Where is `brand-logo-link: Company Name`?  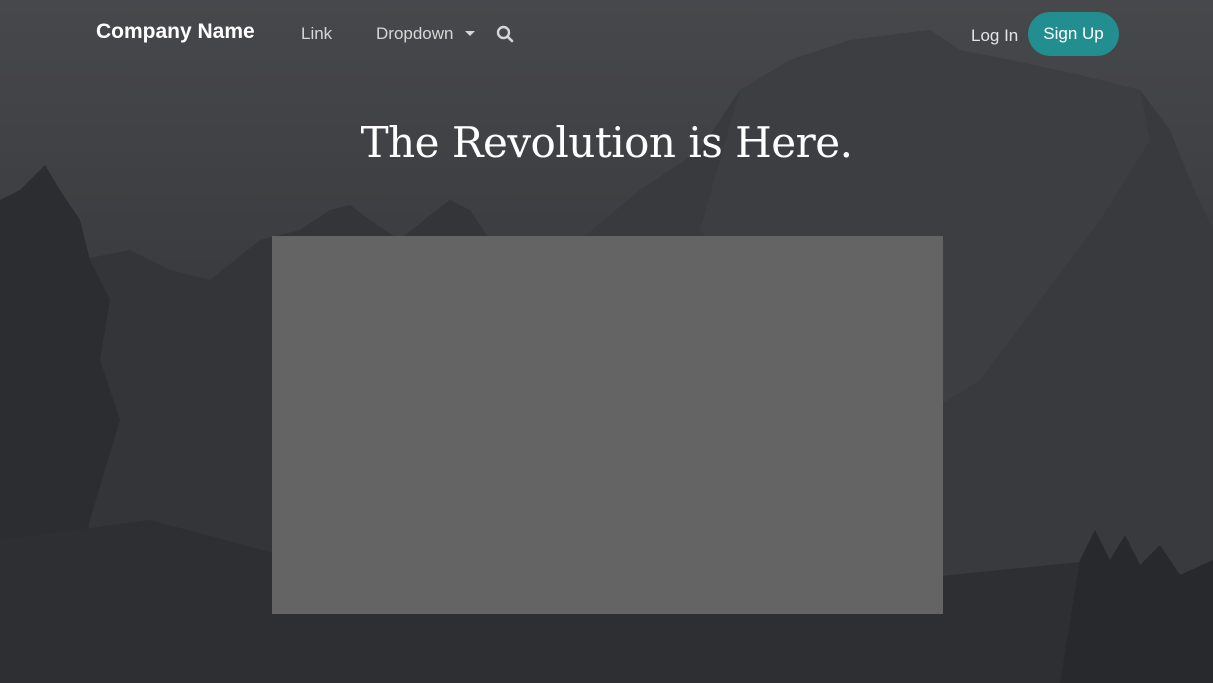
brand-logo-link: Company Name is located at coordinates (175, 32).